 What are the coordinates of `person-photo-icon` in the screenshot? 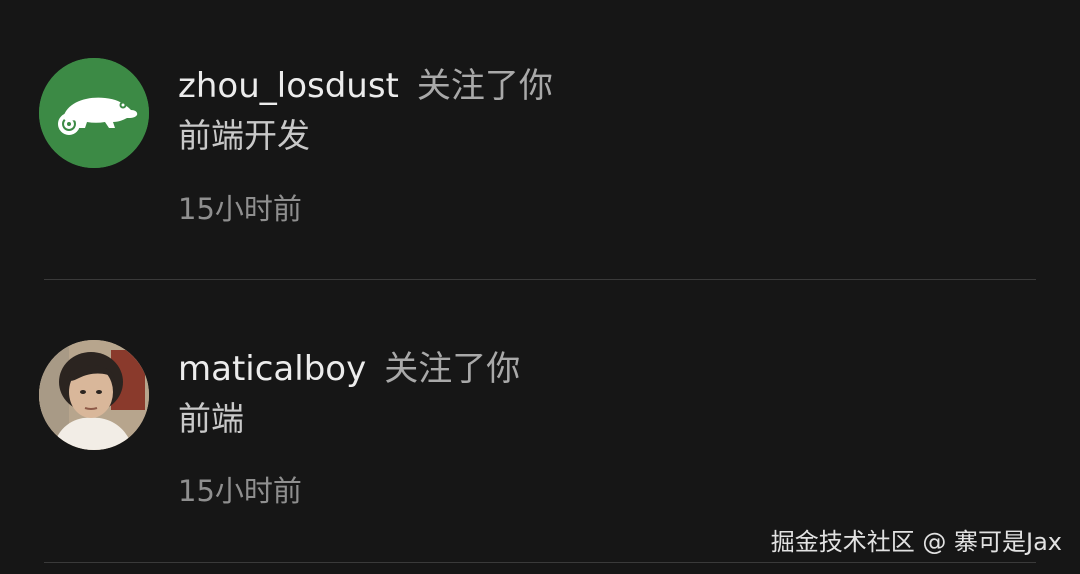 It's located at (94, 395).